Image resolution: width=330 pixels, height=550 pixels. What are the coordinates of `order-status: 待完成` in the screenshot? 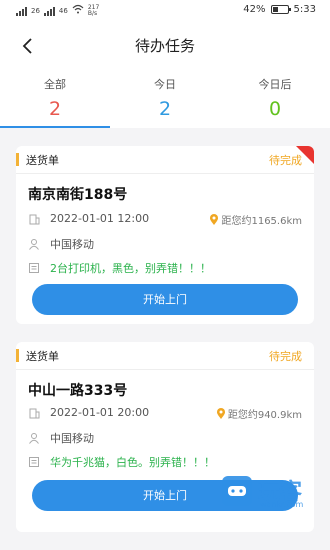 It's located at (285, 356).